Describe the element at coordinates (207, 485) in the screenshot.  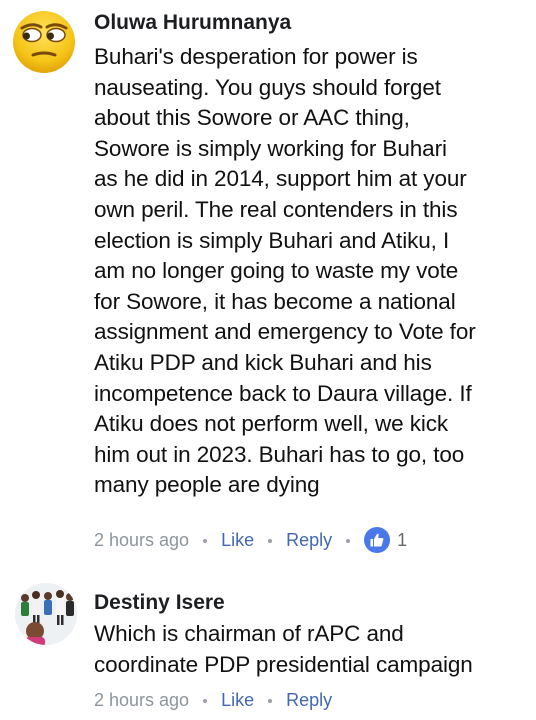
I see `comment-line: many people are dying` at that location.